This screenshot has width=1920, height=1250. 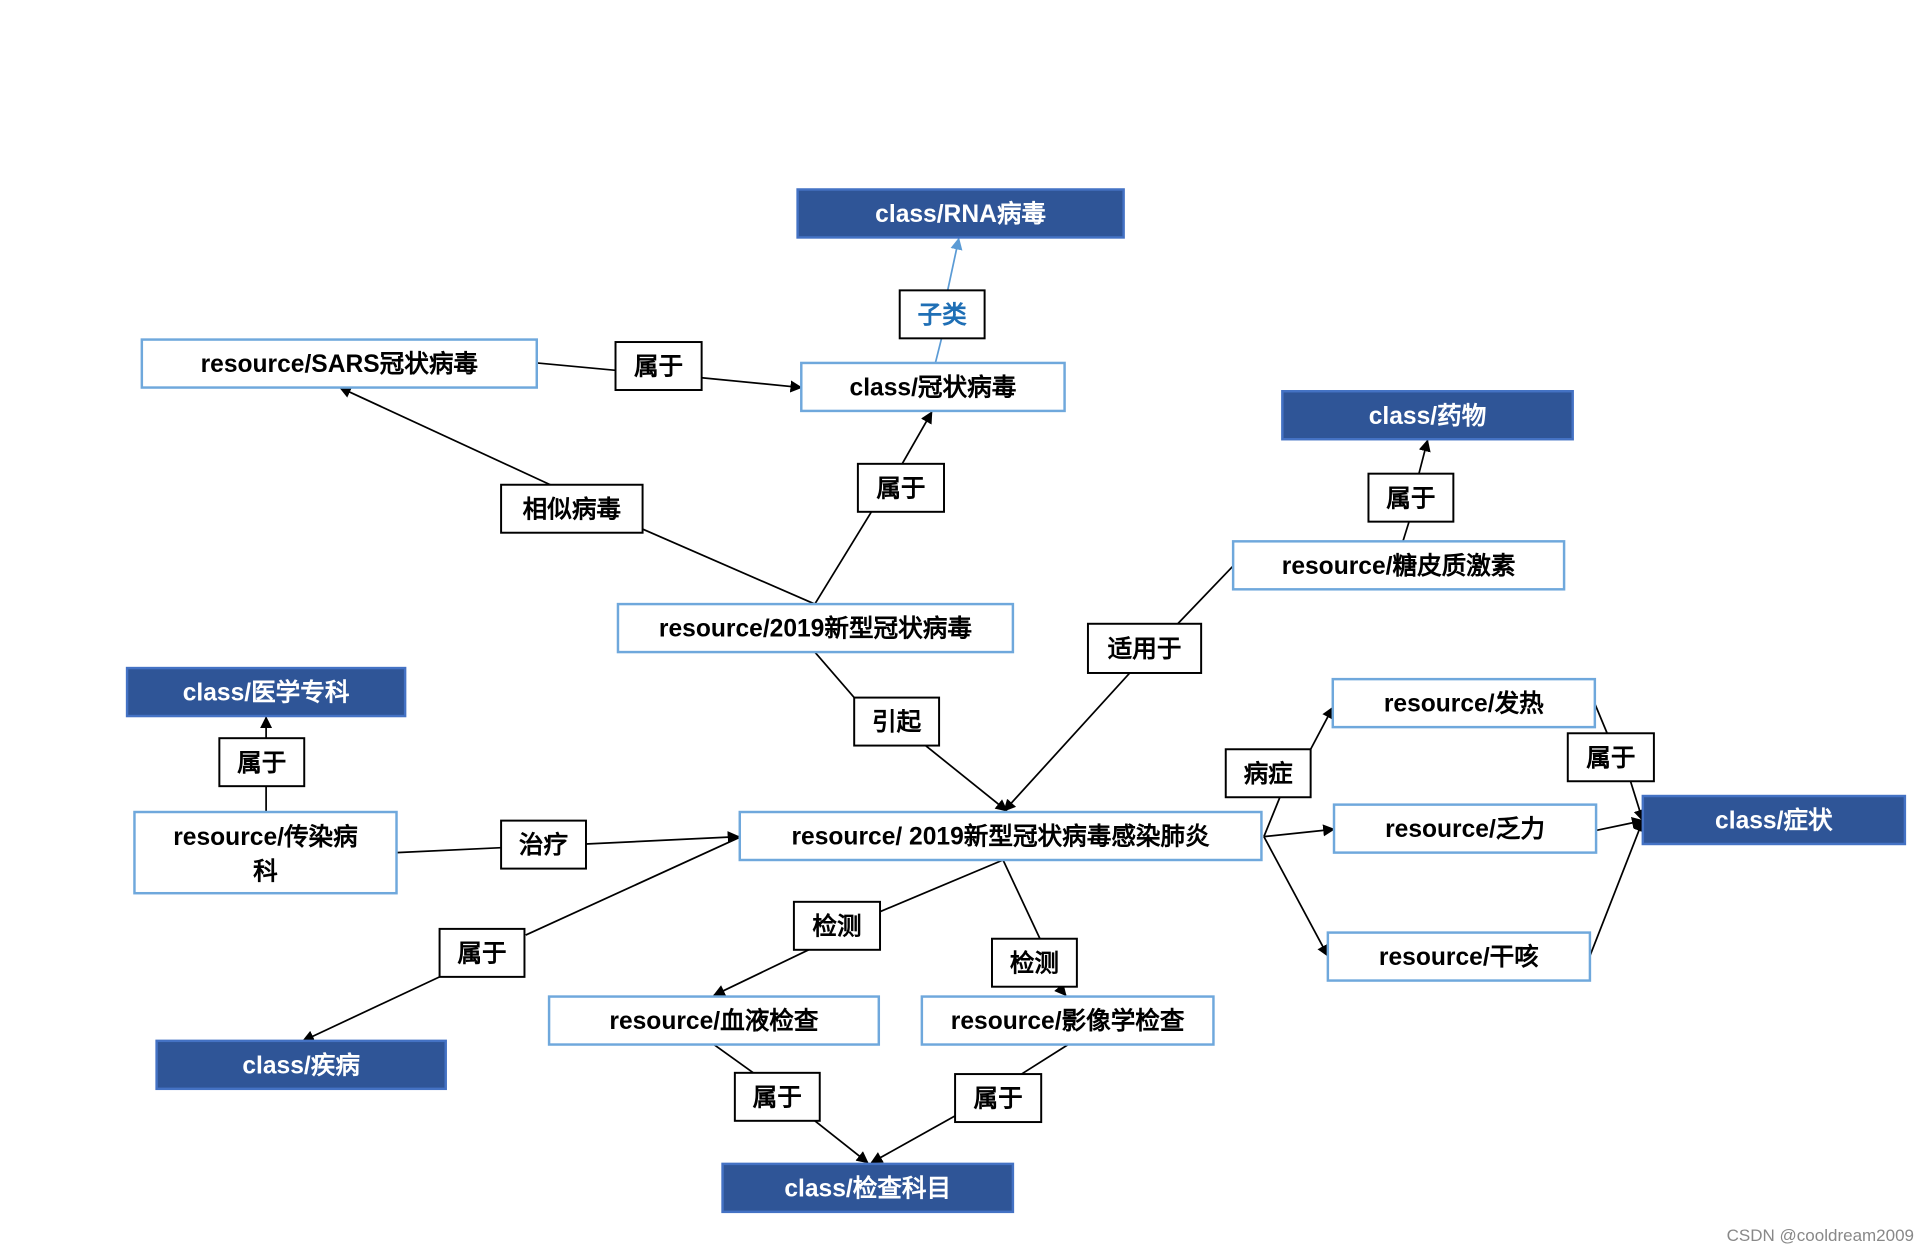 I want to click on node-label: resource/血液检查, so click(x=714, y=1020).